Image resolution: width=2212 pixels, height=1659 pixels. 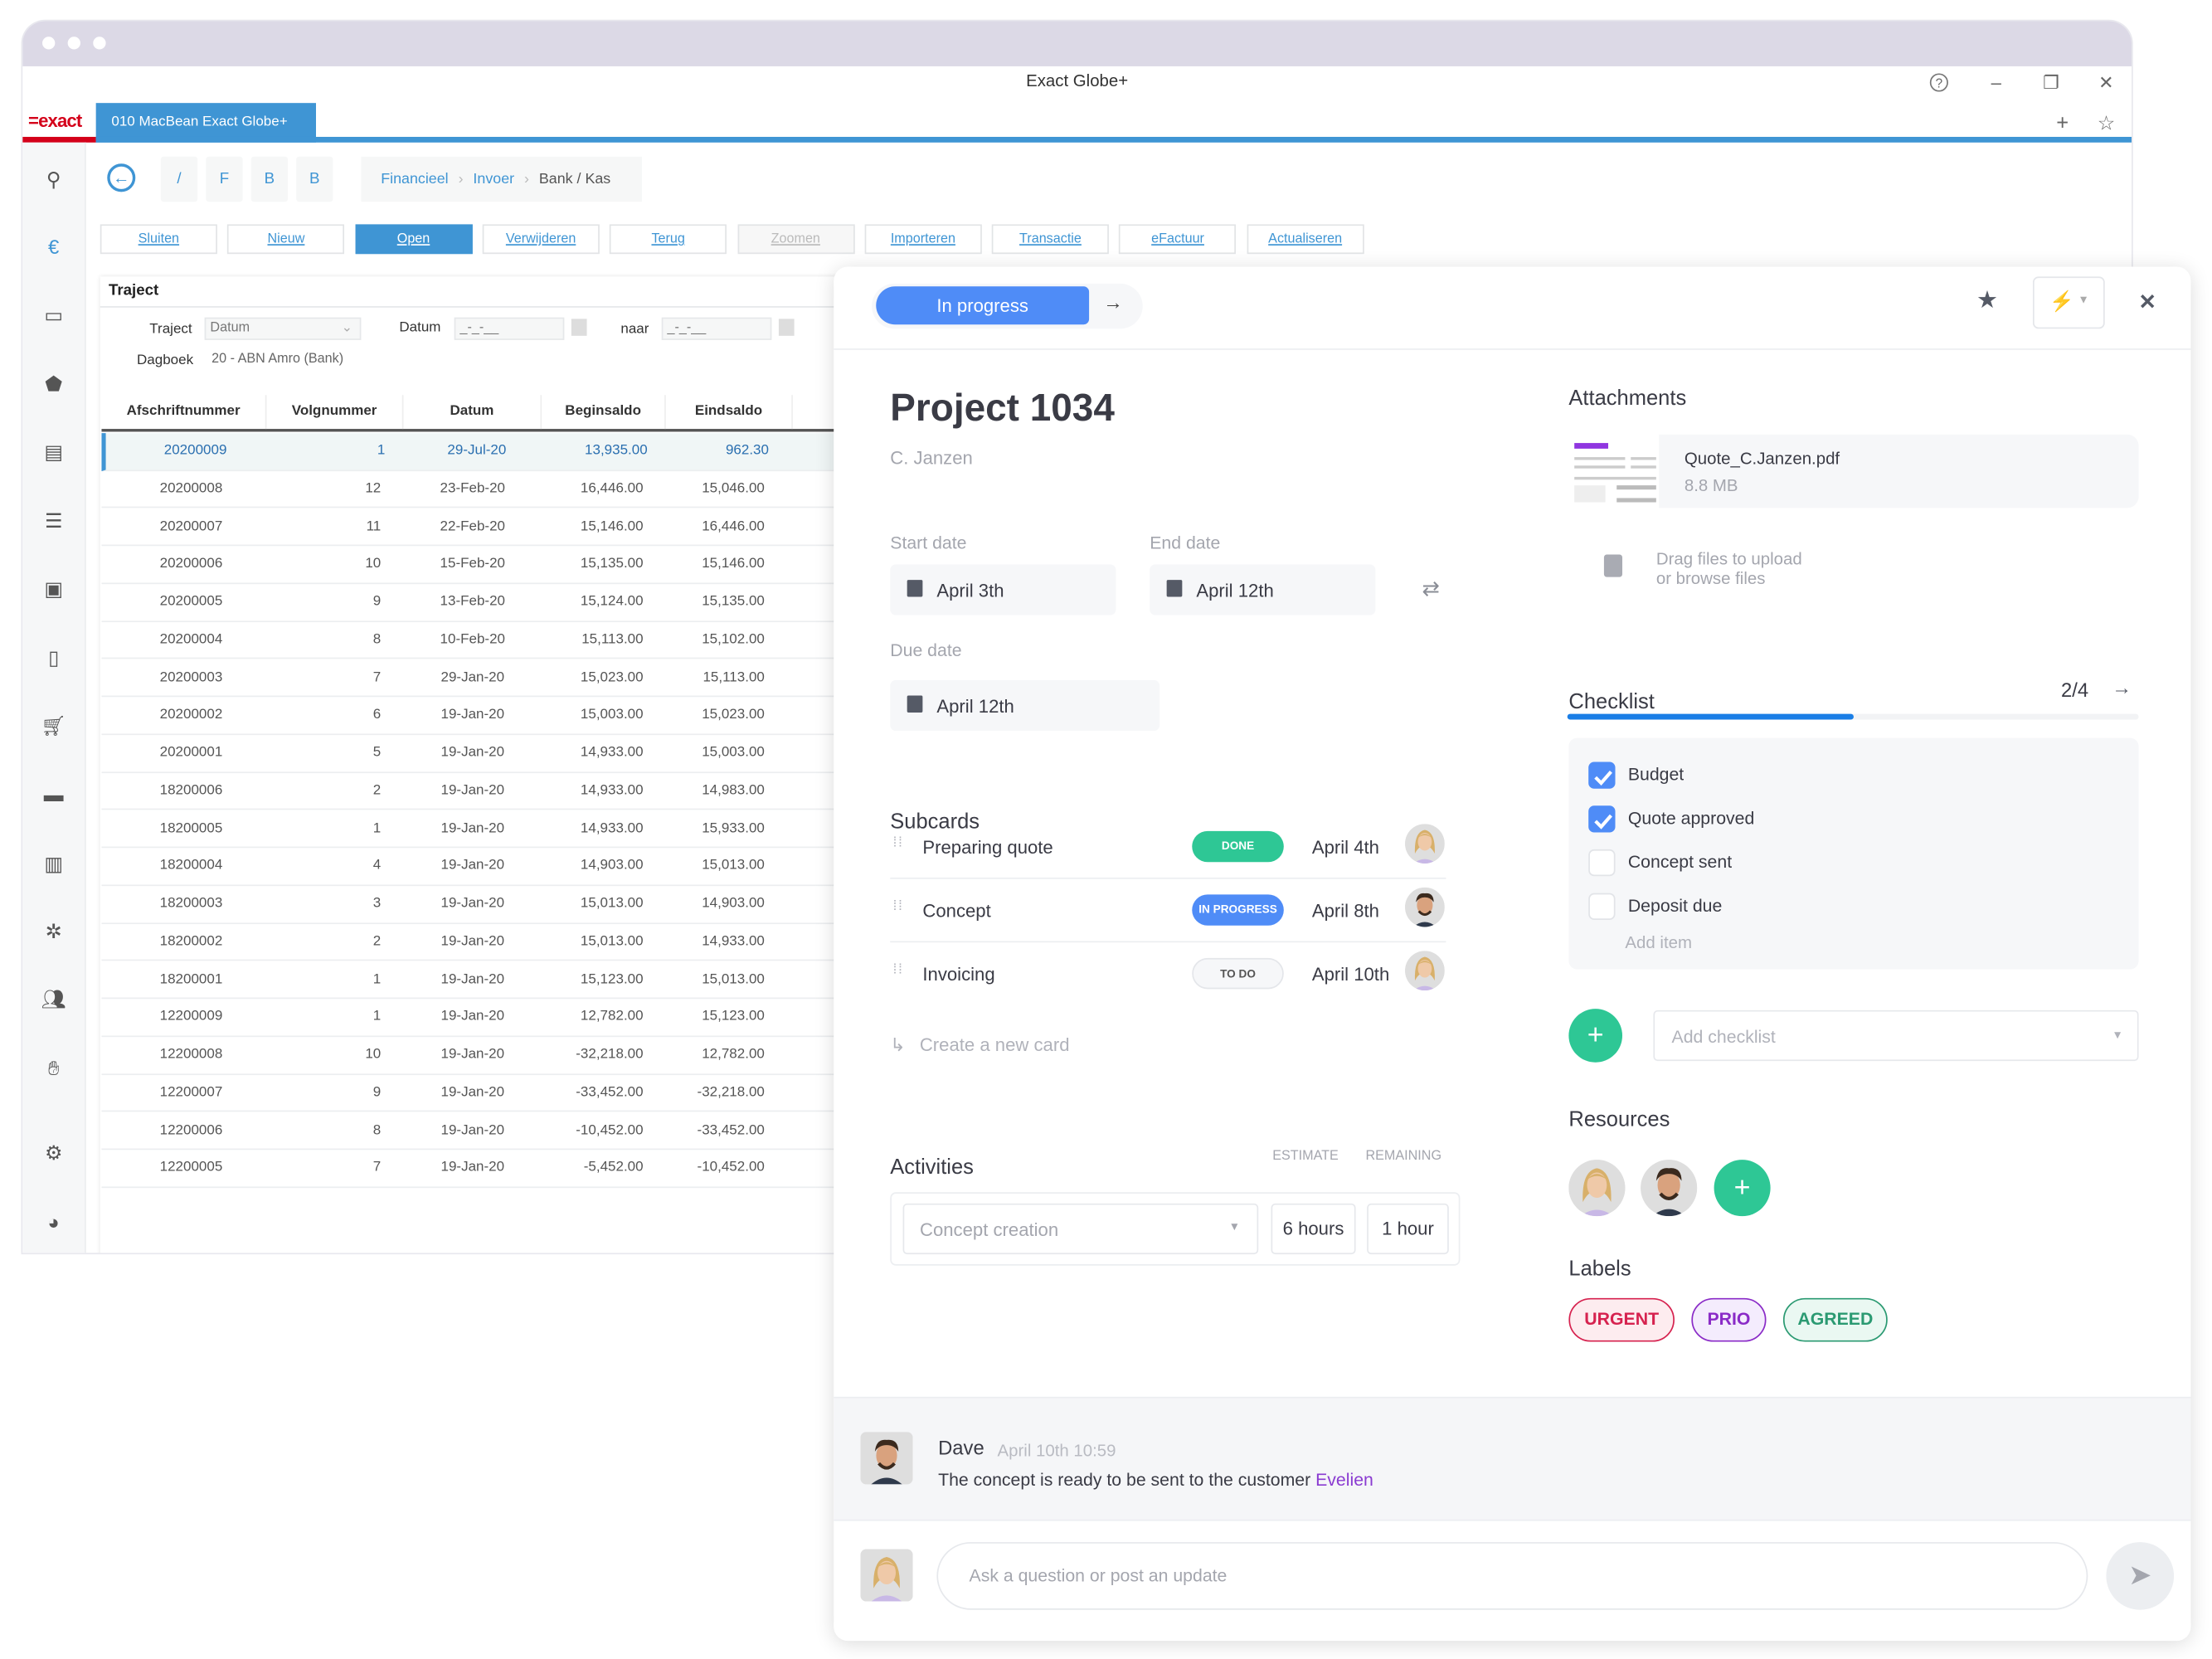 I want to click on wallet-icon: ▬, so click(x=54, y=795).